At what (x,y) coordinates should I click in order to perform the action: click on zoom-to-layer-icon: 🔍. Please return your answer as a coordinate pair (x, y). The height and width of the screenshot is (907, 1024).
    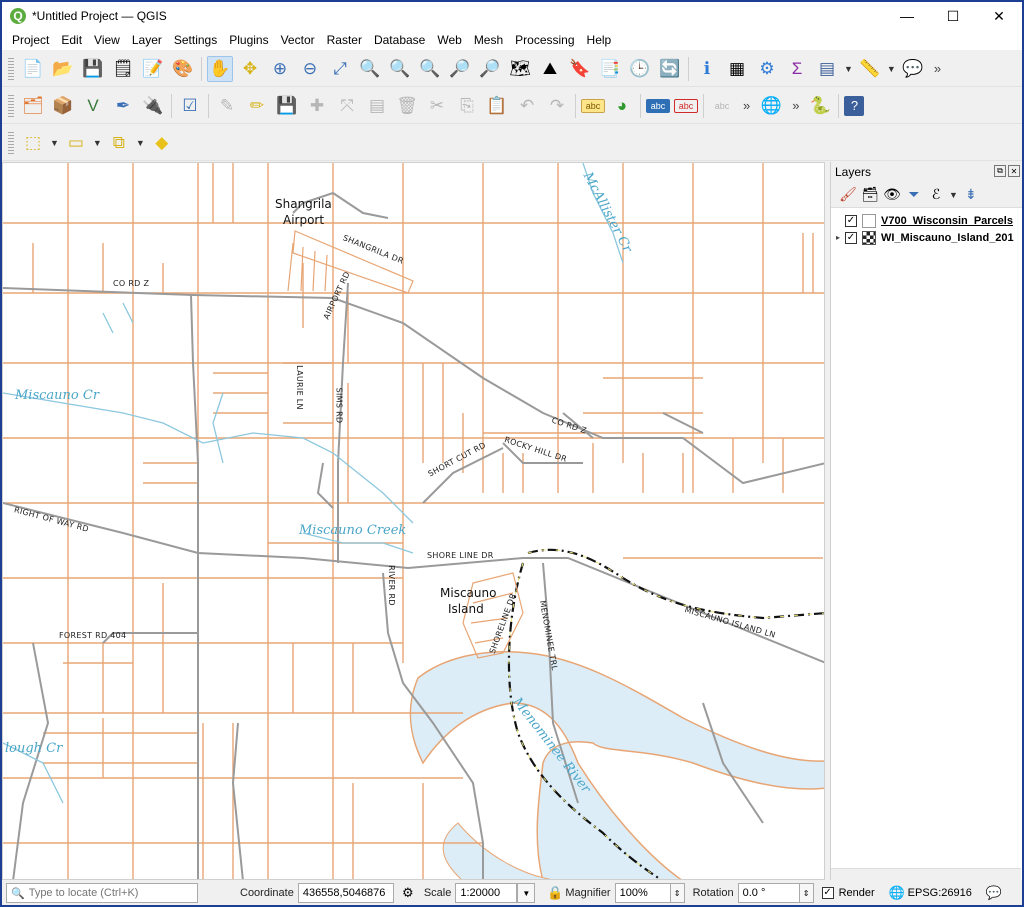
    Looking at the image, I should click on (400, 69).